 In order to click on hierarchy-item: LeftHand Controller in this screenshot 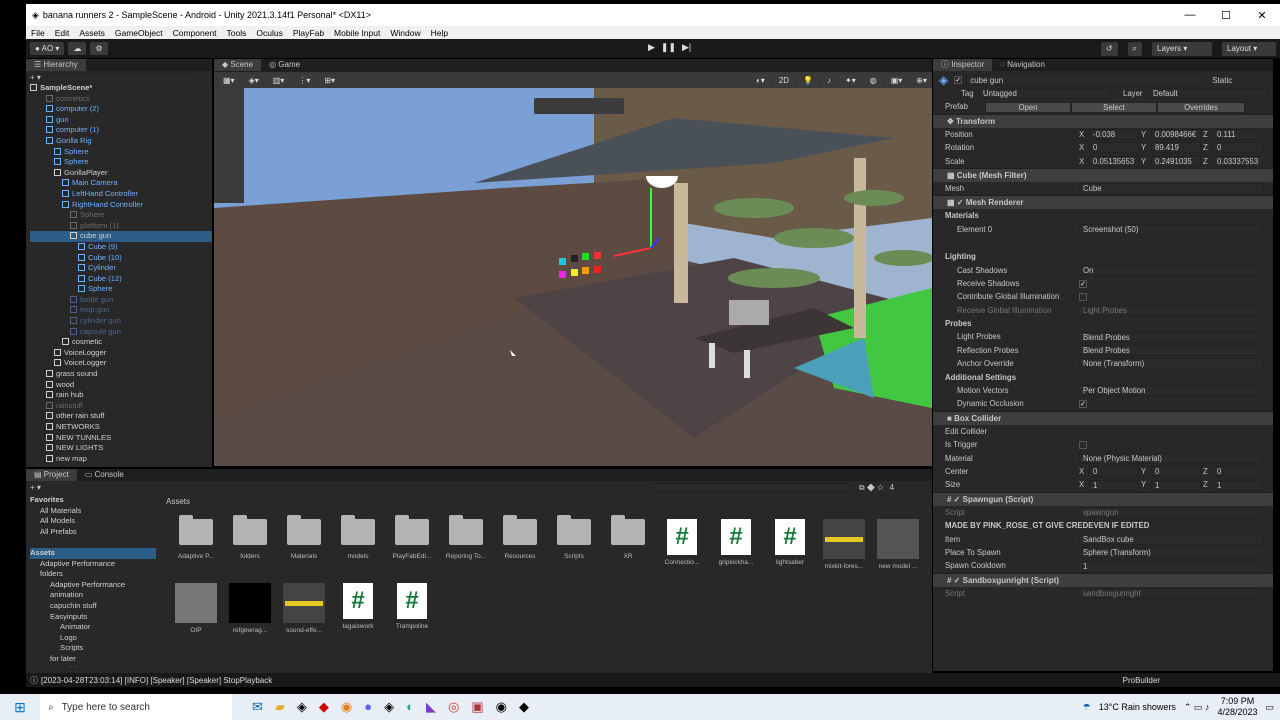, I will do `click(121, 194)`.